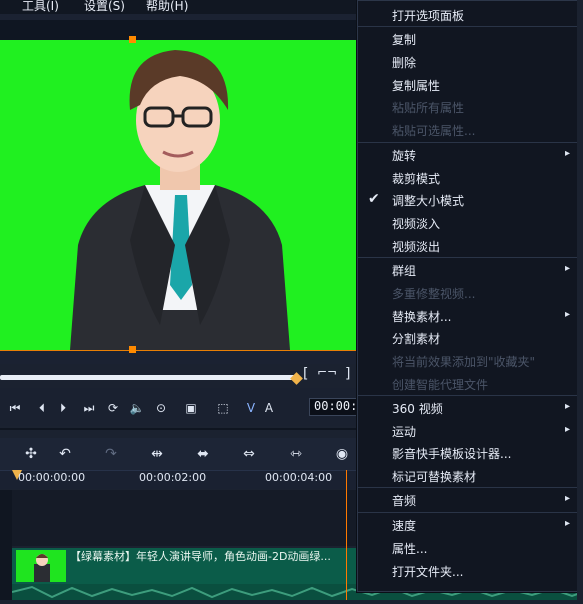 The height and width of the screenshot is (604, 583). What do you see at coordinates (468, 525) in the screenshot?
I see `menu-item-speed: 速度 ▸` at bounding box center [468, 525].